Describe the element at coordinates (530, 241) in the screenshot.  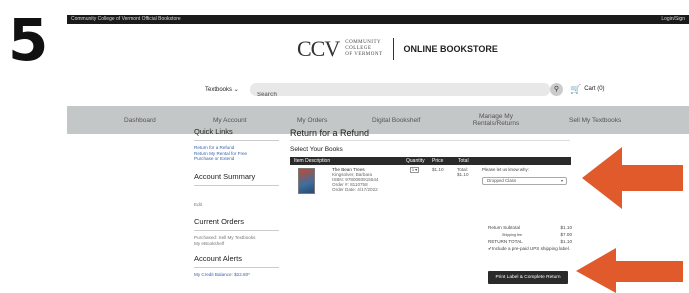
I see `return-total-row: RETURN TOTAL $1.10` at that location.